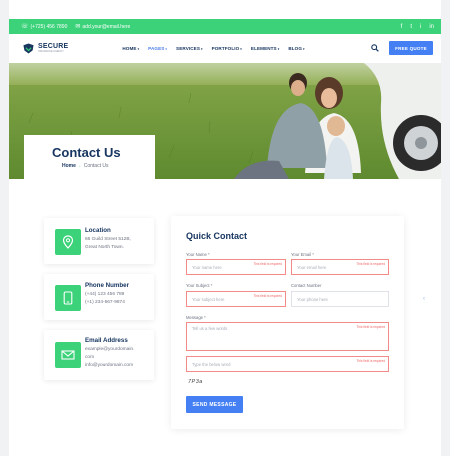 The width and height of the screenshot is (450, 456). I want to click on message-placeholder: Tell us a few words, so click(210, 328).